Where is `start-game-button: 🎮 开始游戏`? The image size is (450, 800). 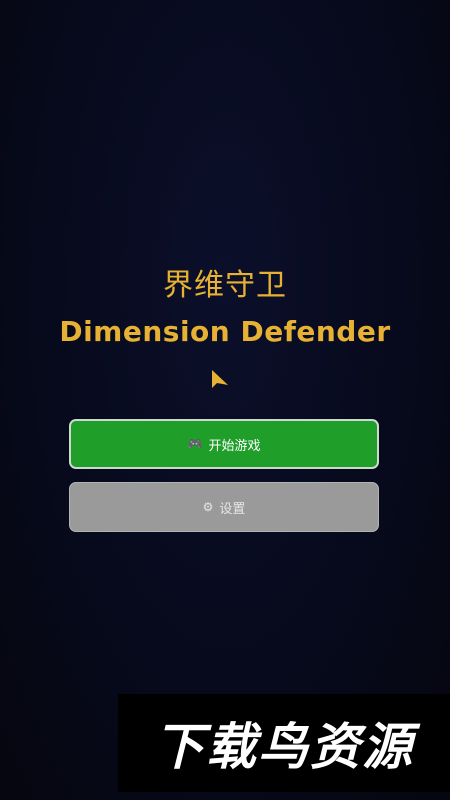 start-game-button: 🎮 开始游戏 is located at coordinates (224, 444).